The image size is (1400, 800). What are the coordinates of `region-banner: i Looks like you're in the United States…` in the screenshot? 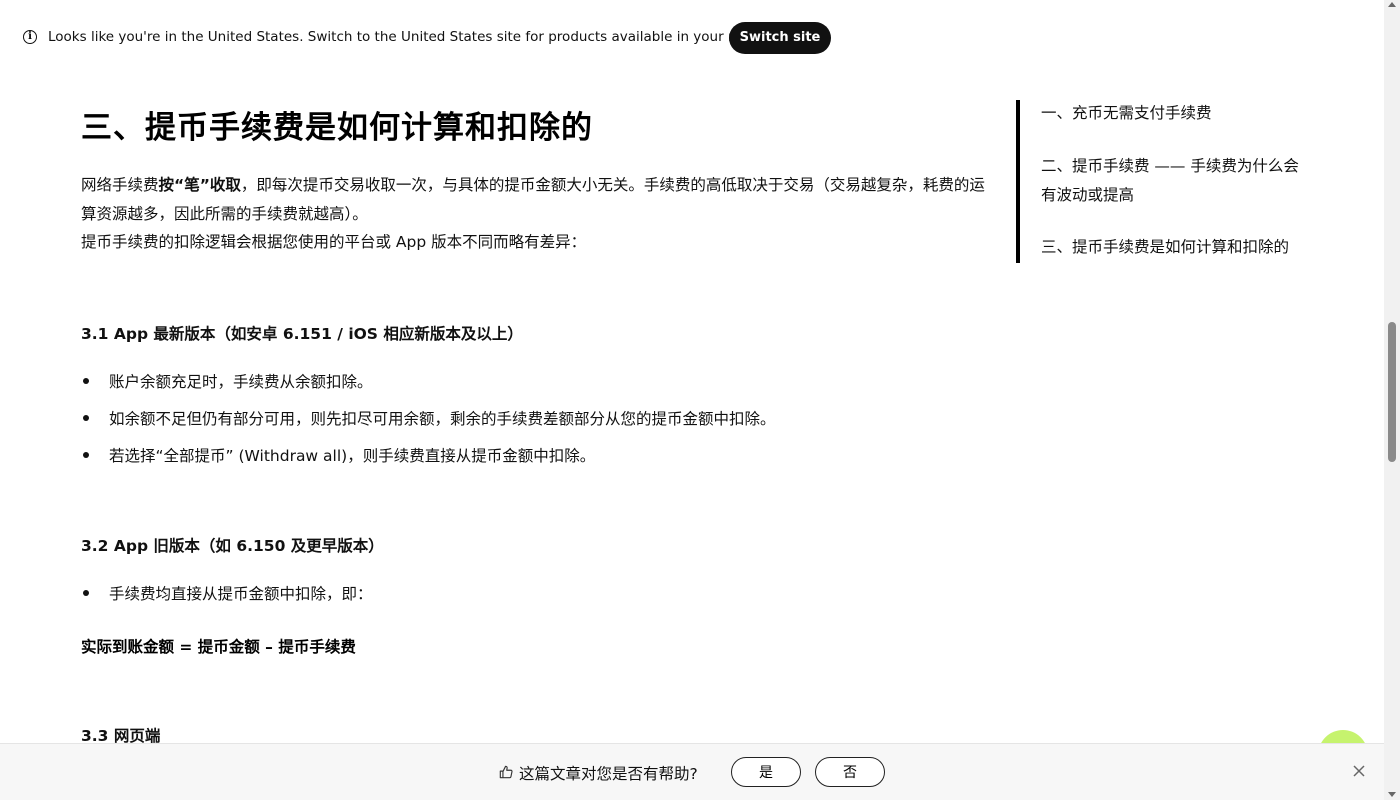 It's located at (692, 38).